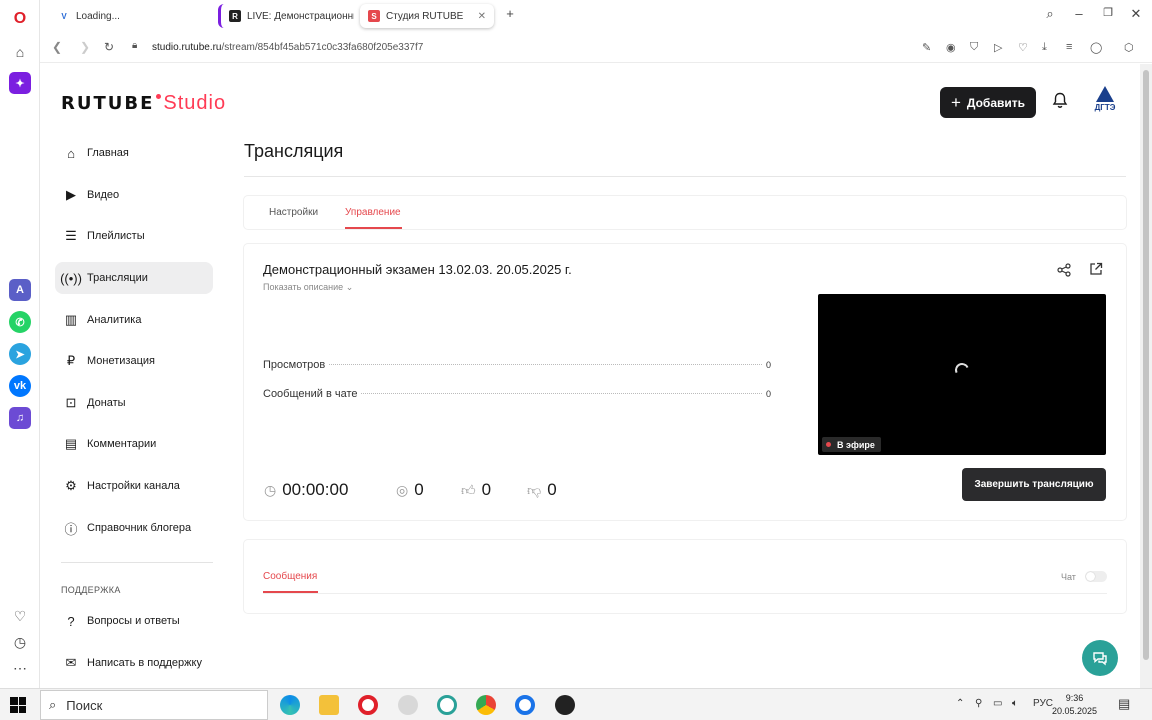 This screenshot has width=1152, height=720. What do you see at coordinates (1074, 705) in the screenshot?
I see `clock: 9:36 20.05.2025` at bounding box center [1074, 705].